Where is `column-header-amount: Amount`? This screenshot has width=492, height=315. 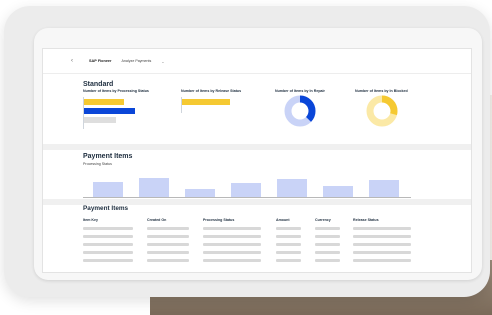 column-header-amount: Amount is located at coordinates (283, 220).